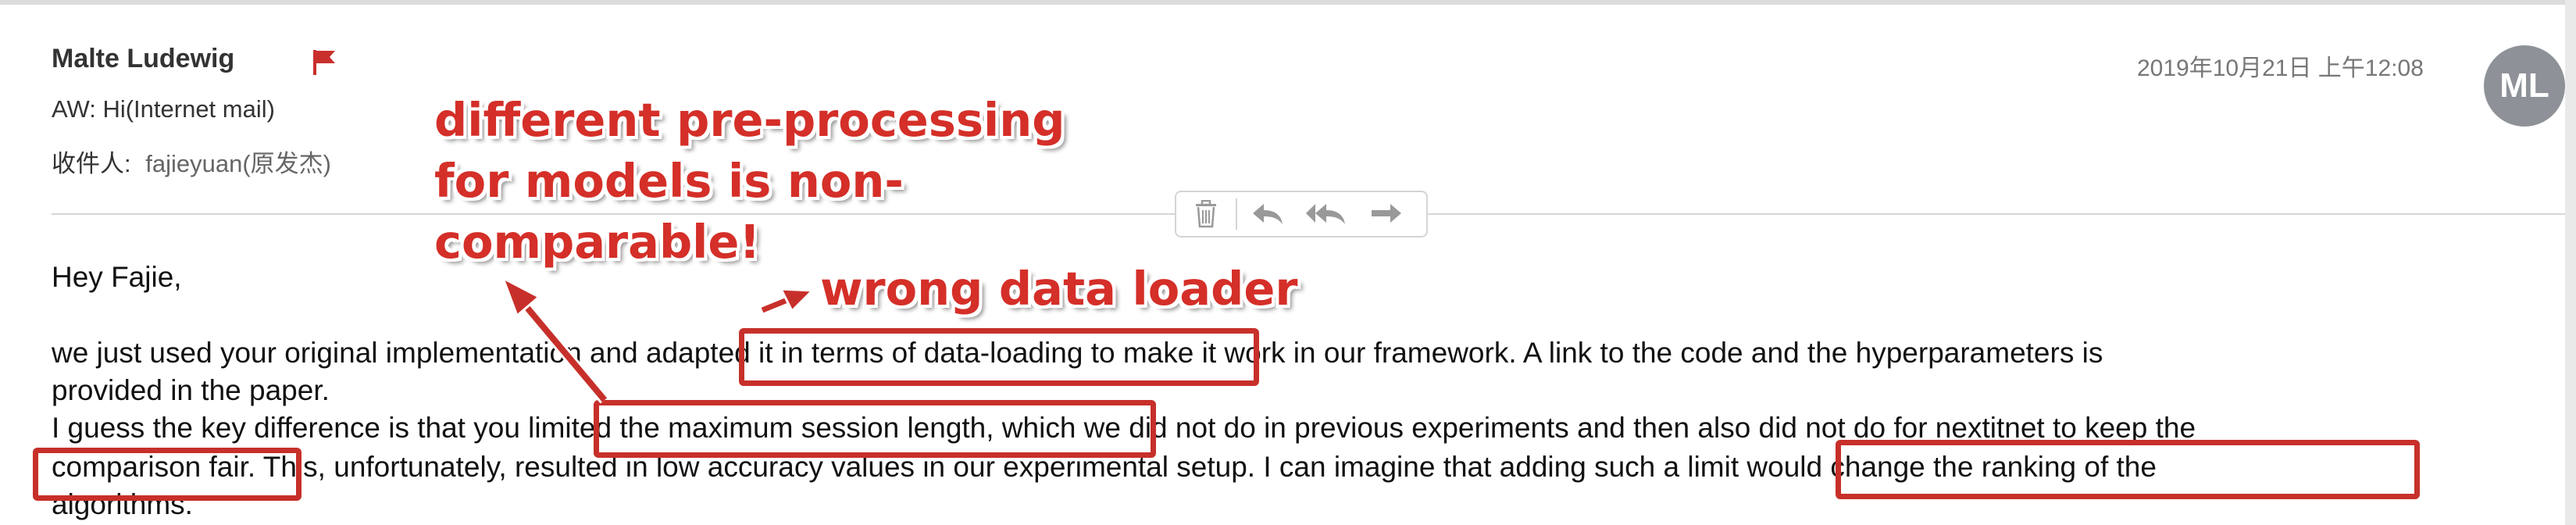  I want to click on annotation-note-1-line-2: for models is non-, so click(669, 181).